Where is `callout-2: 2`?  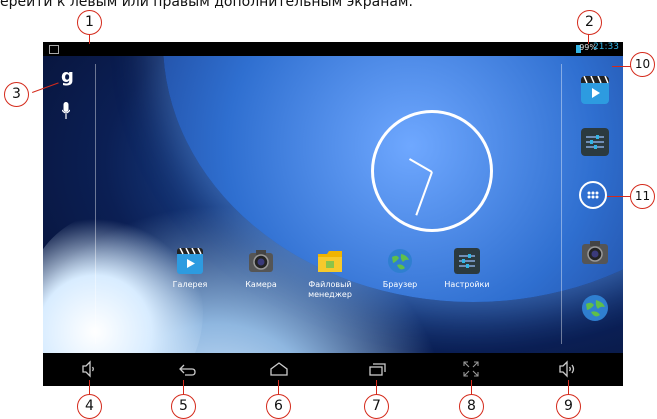
callout-2: 2 is located at coordinates (589, 22).